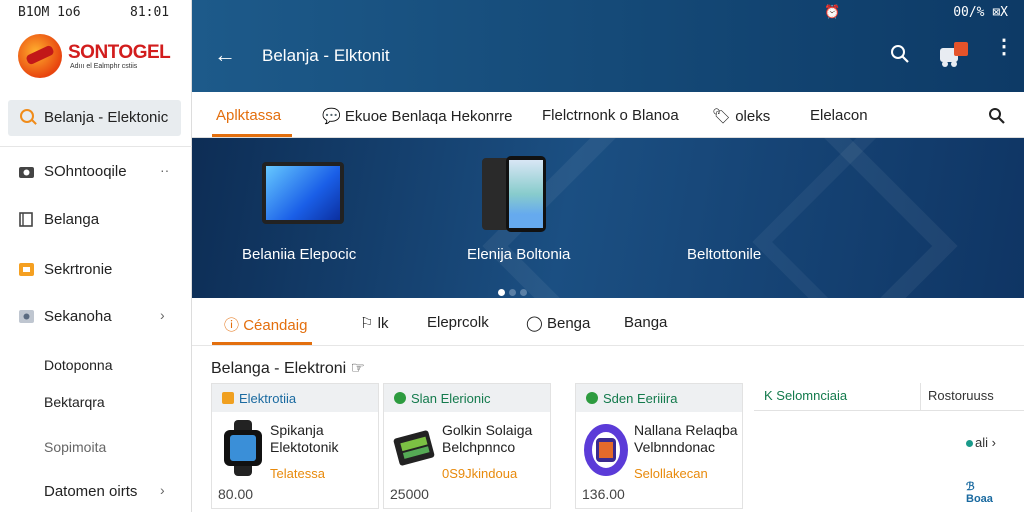 Image resolution: width=1024 pixels, height=512 pixels. I want to click on subtab-1: ⚐ lk, so click(374, 323).